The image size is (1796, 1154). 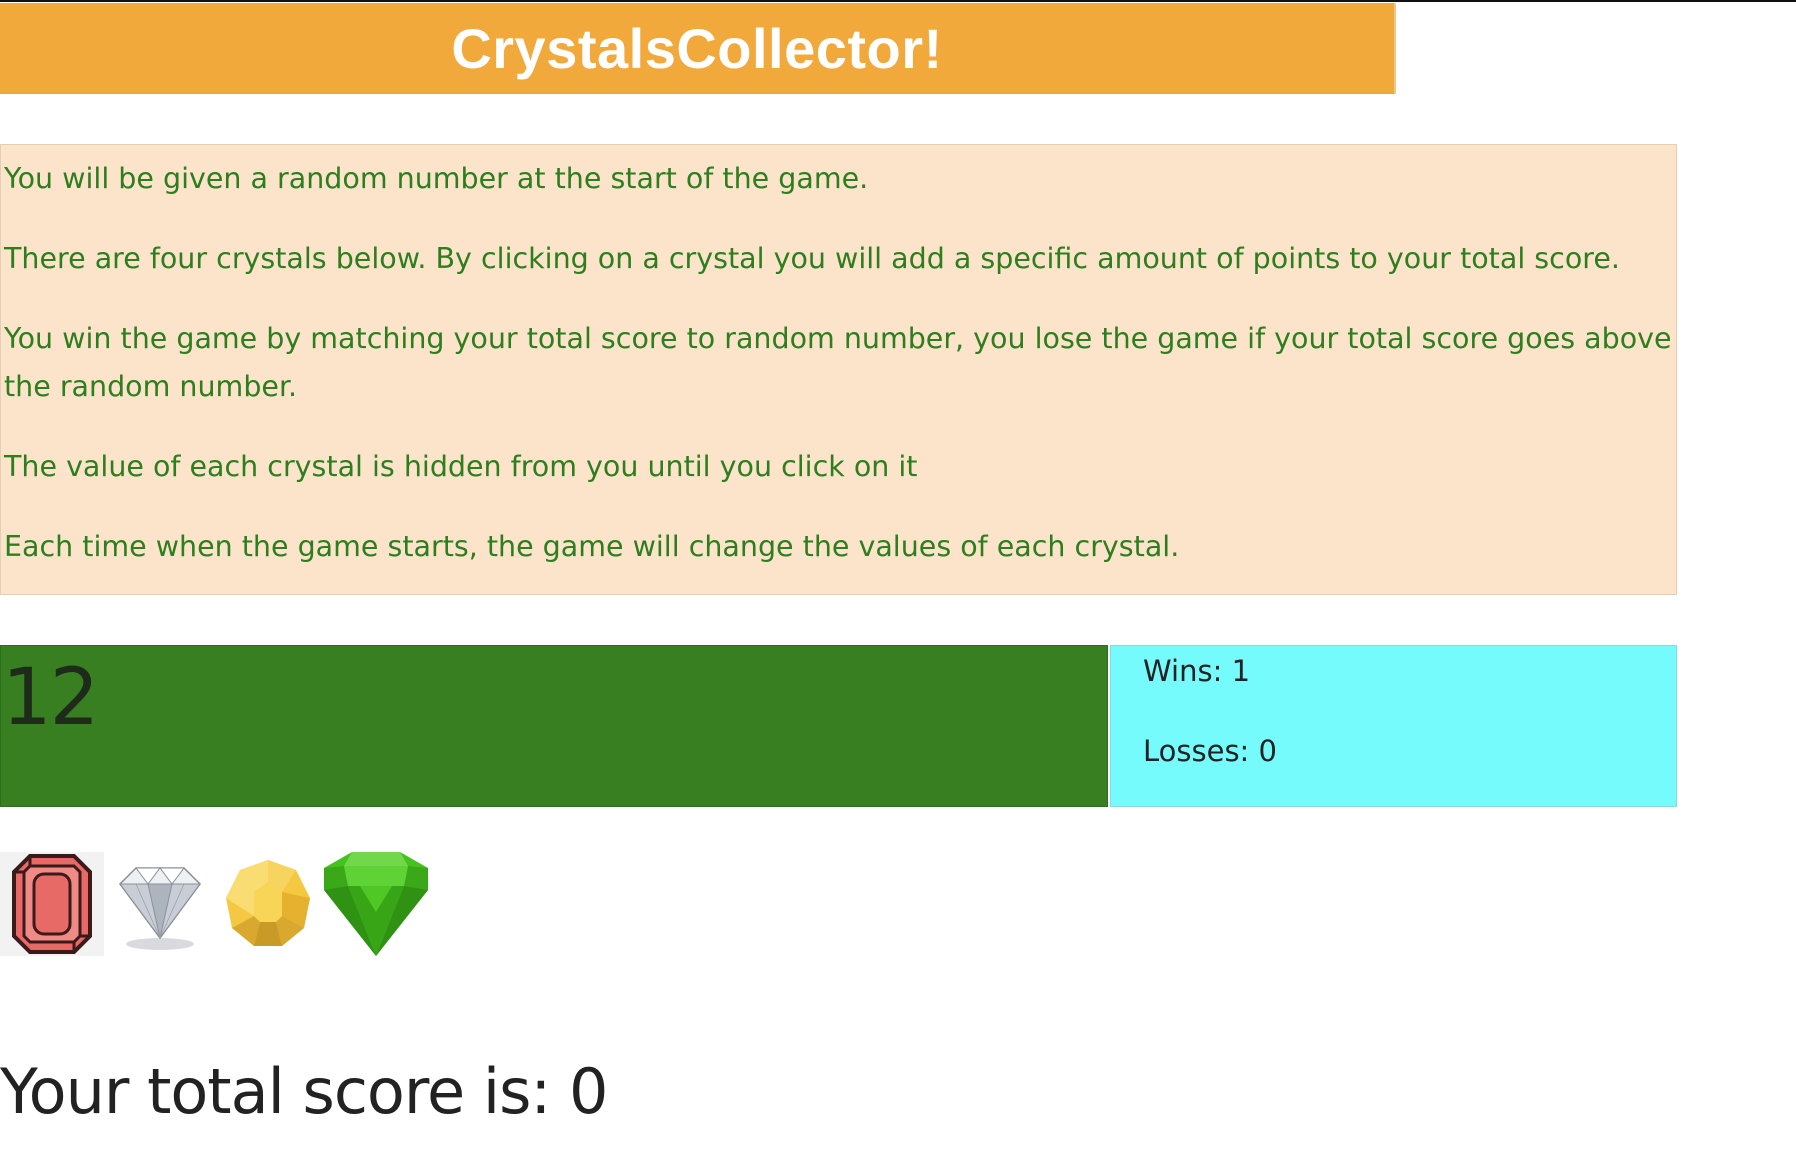 I want to click on wins-count: Wins: 1, so click(x=1197, y=671).